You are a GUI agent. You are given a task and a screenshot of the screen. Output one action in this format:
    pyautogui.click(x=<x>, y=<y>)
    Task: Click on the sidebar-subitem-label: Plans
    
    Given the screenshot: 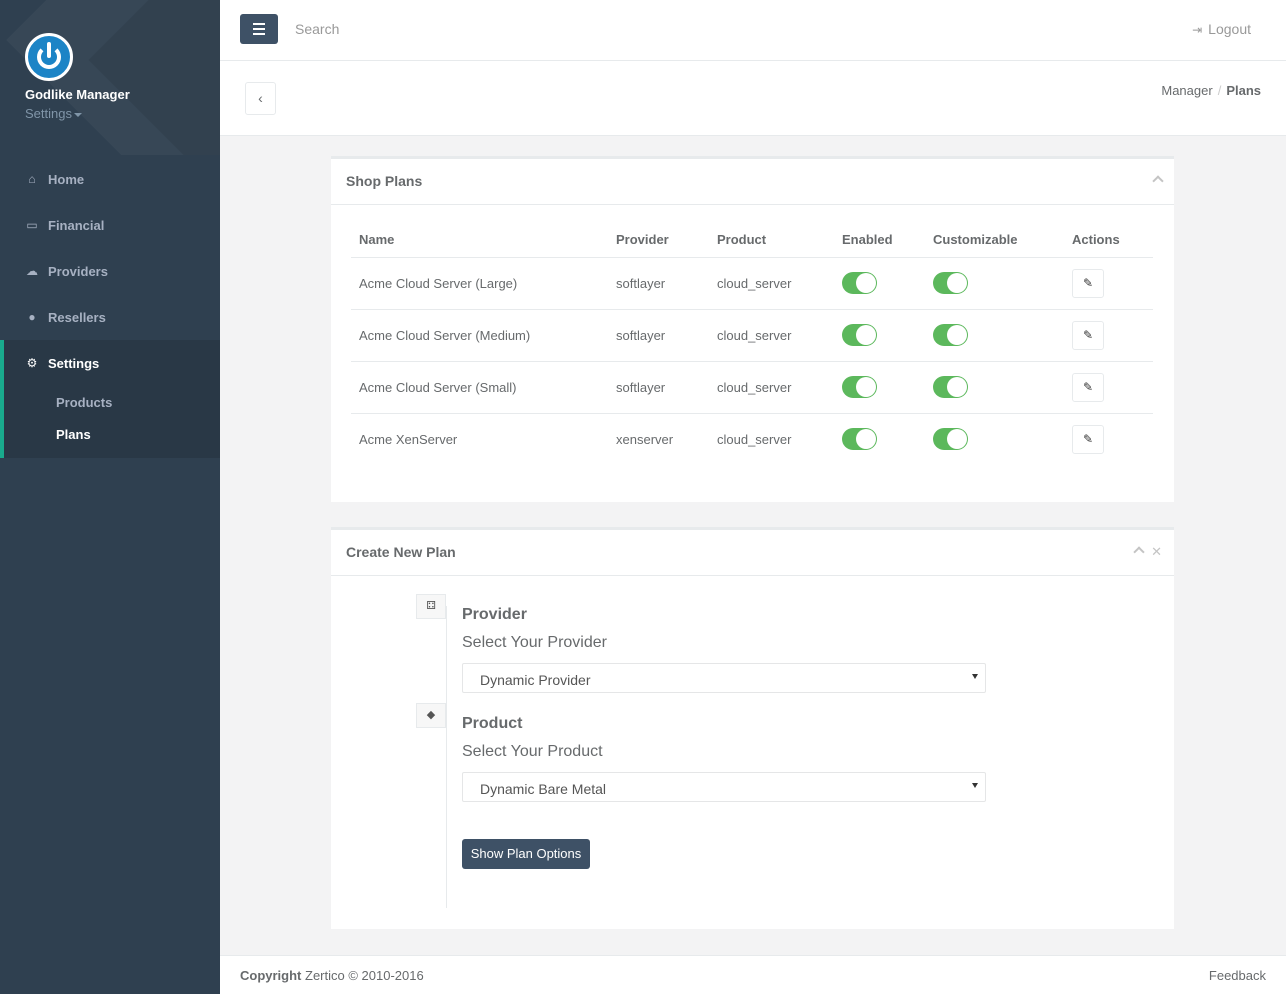 What is the action you would take?
    pyautogui.click(x=73, y=434)
    